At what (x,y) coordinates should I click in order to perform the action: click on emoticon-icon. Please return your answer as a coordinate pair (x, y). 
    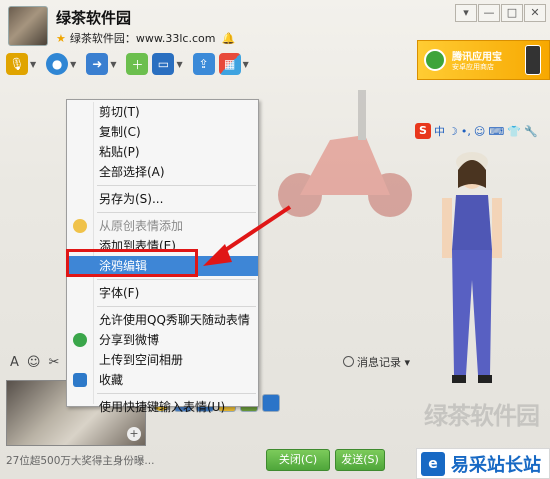
    Looking at the image, I should click on (80, 226).